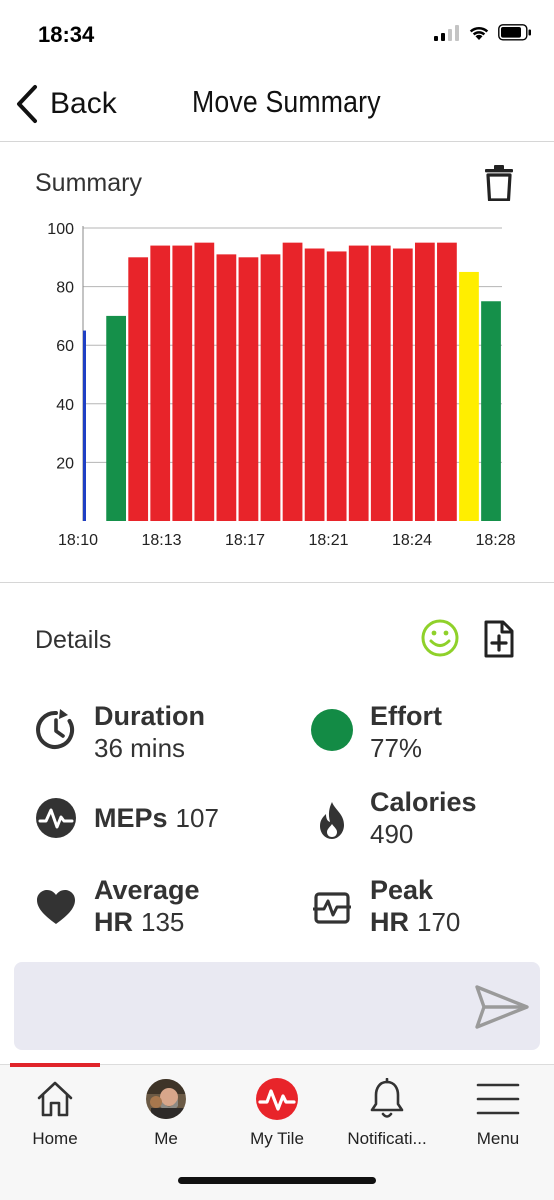  I want to click on average-hr-metric: Average HR 135, so click(117, 906).